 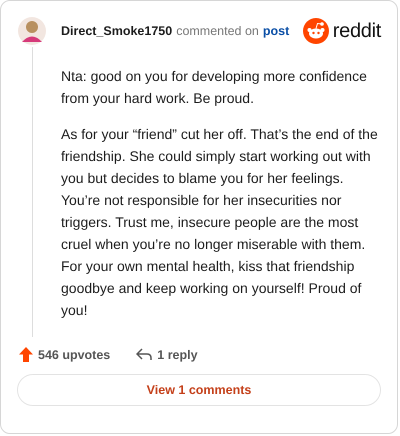 I want to click on upvote-count: 546 upvotes, so click(x=74, y=355).